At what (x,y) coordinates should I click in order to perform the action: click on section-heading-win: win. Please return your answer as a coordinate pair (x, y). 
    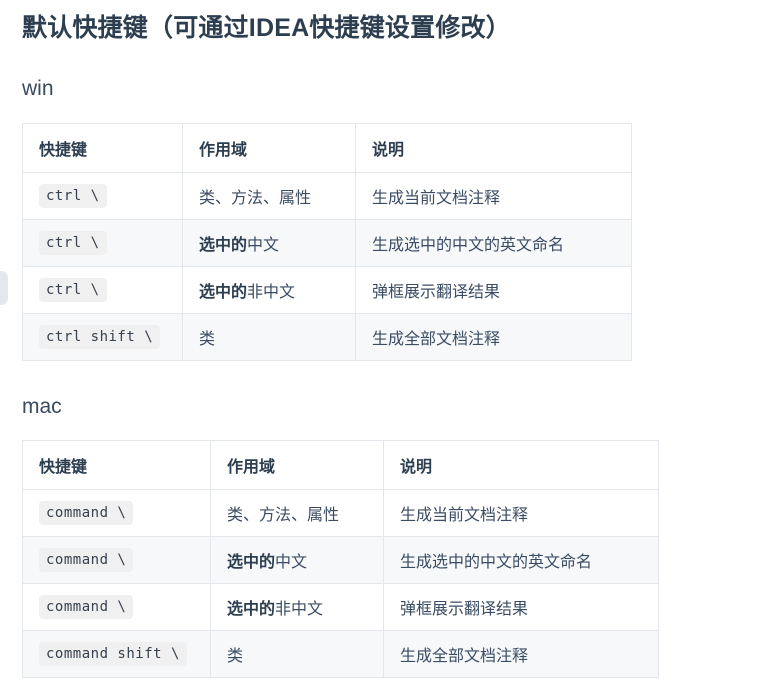
    Looking at the image, I should click on (38, 88).